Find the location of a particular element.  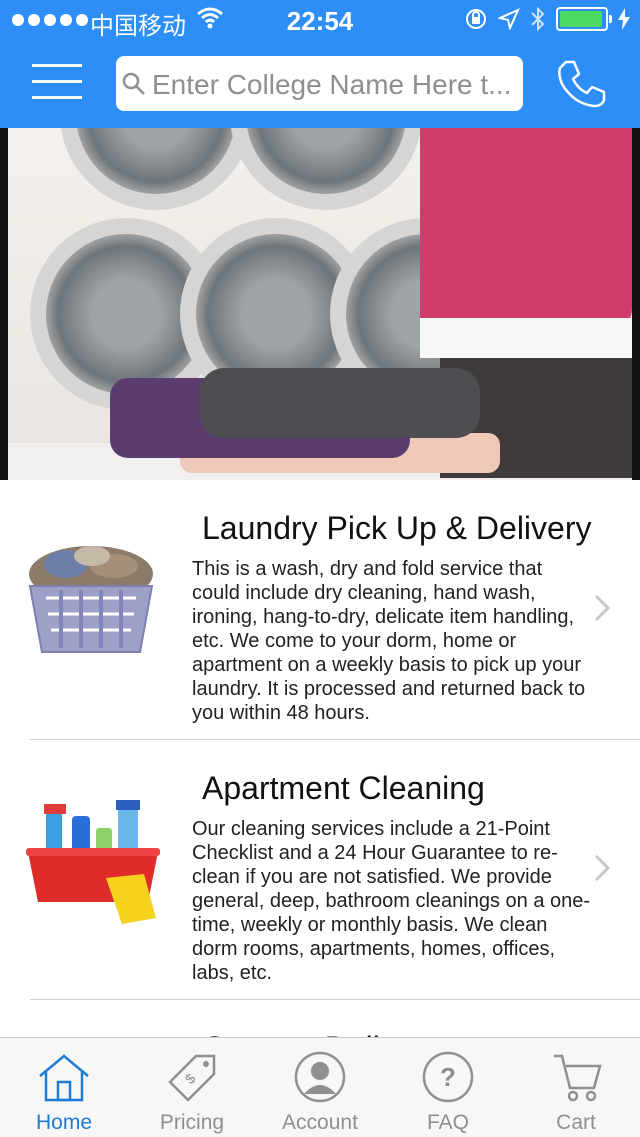

location-arrow-icon is located at coordinates (509, 19).